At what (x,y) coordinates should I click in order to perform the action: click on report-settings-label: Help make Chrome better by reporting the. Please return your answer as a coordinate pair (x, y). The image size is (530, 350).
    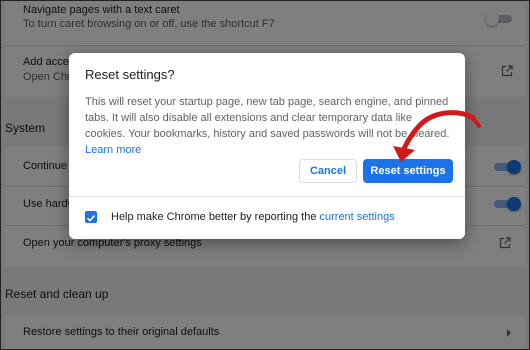
    Looking at the image, I should click on (214, 217).